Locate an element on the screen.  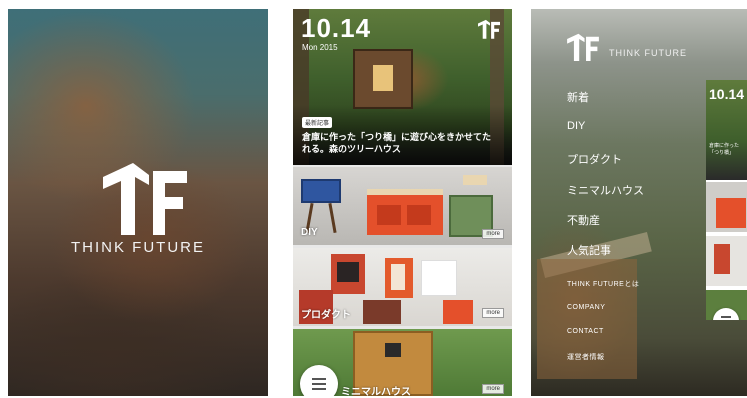
hero-image-cabin is located at coordinates (383, 79).